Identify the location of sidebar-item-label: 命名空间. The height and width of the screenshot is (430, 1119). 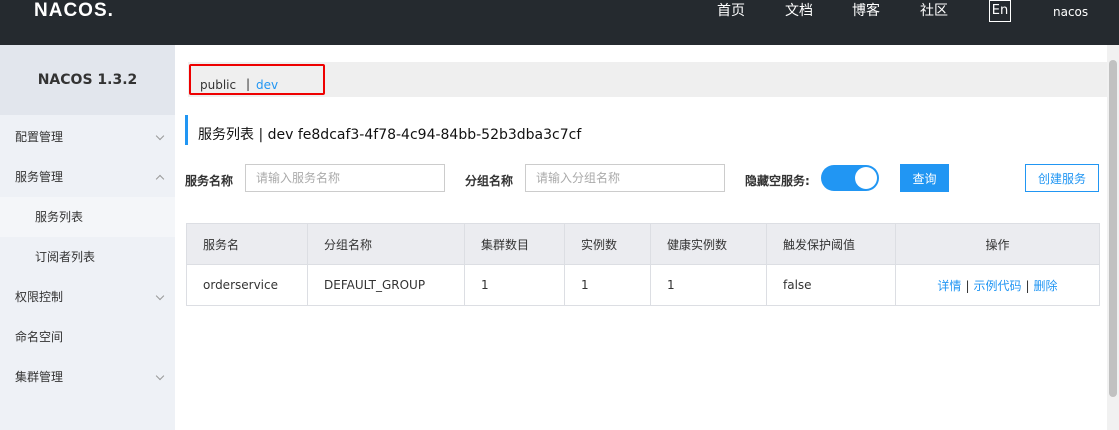
(39, 337).